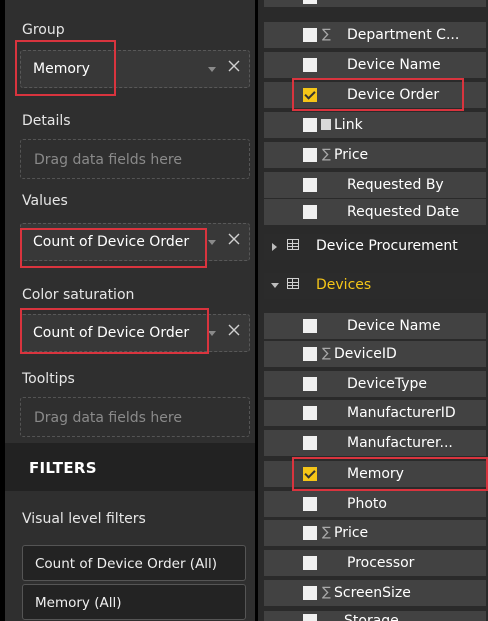 This screenshot has width=488, height=621. What do you see at coordinates (326, 124) in the screenshot?
I see `link-icon` at bounding box center [326, 124].